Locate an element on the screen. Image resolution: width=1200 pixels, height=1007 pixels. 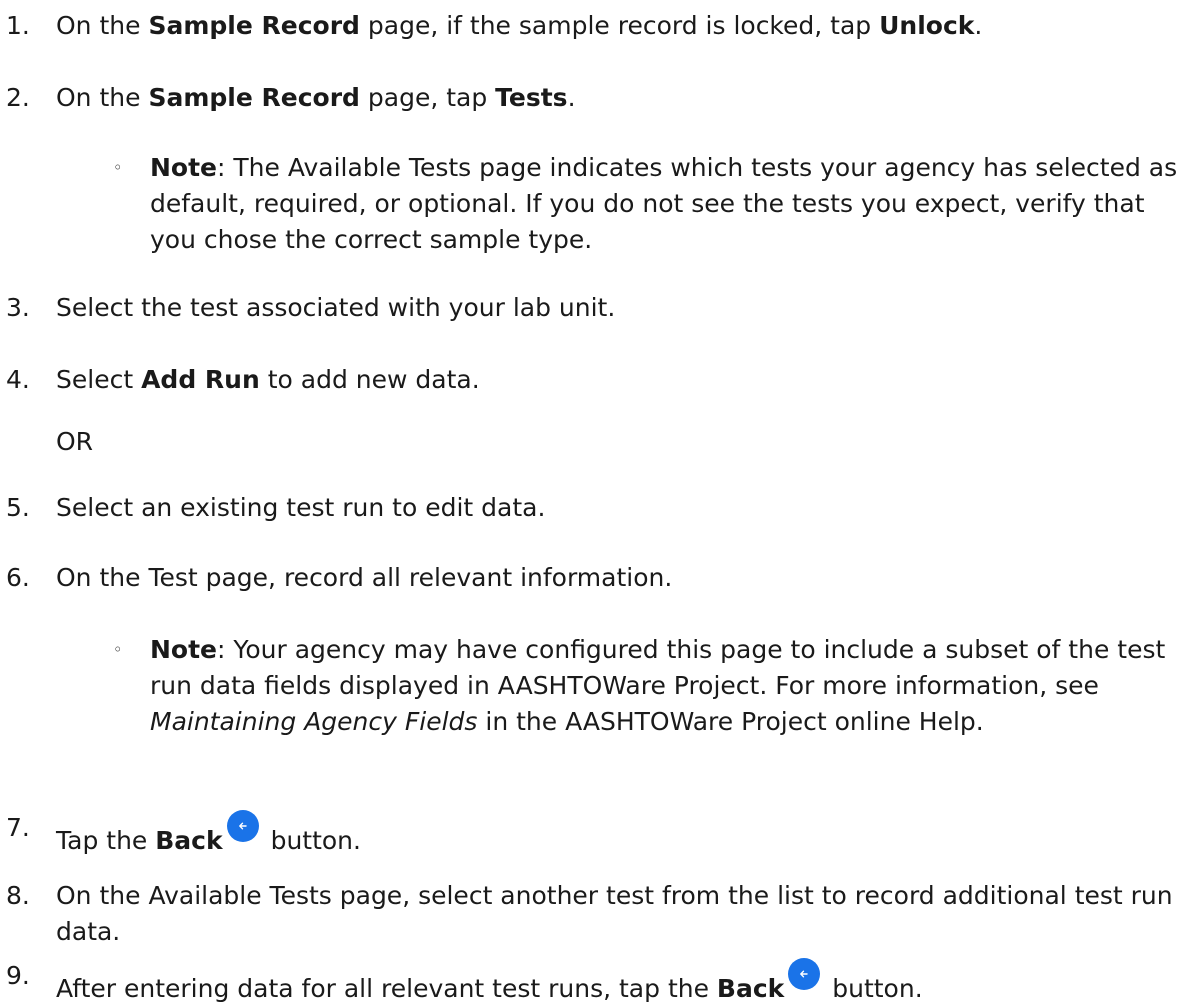
step-number: 4. is located at coordinates (18, 379).